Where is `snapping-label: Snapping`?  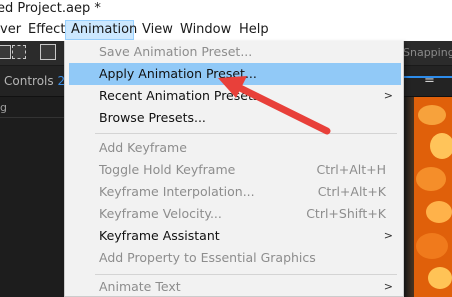
snapping-label: Snapping is located at coordinates (427, 52).